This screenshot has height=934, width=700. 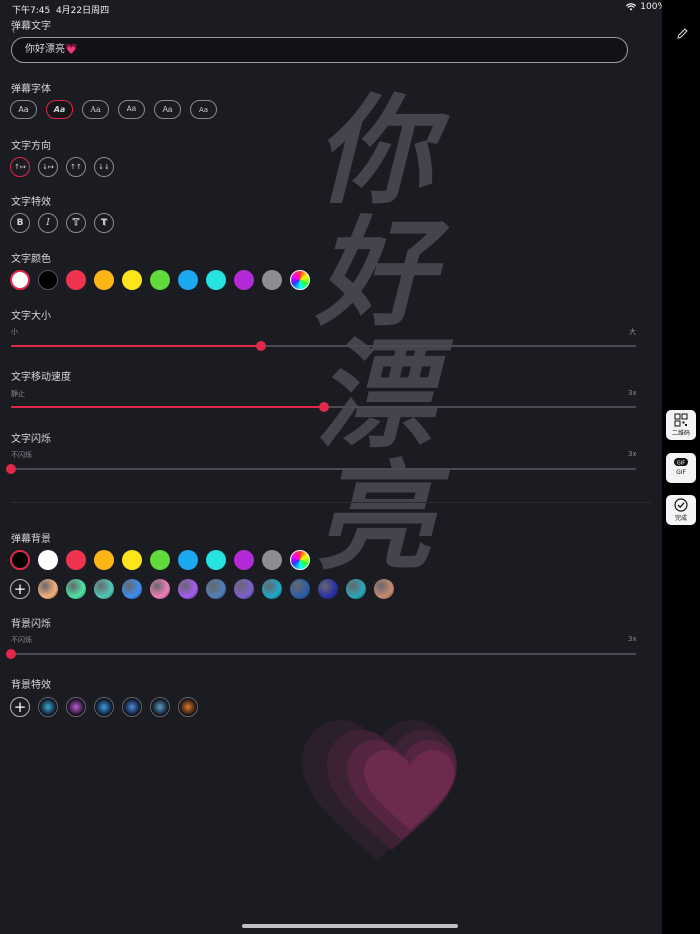 I want to click on bg-color-wheel-icon, so click(x=300, y=560).